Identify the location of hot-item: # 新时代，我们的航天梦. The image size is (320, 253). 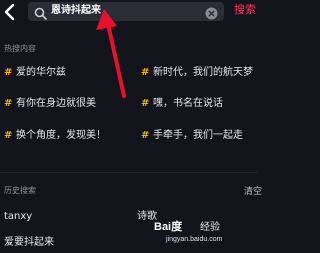
(197, 73).